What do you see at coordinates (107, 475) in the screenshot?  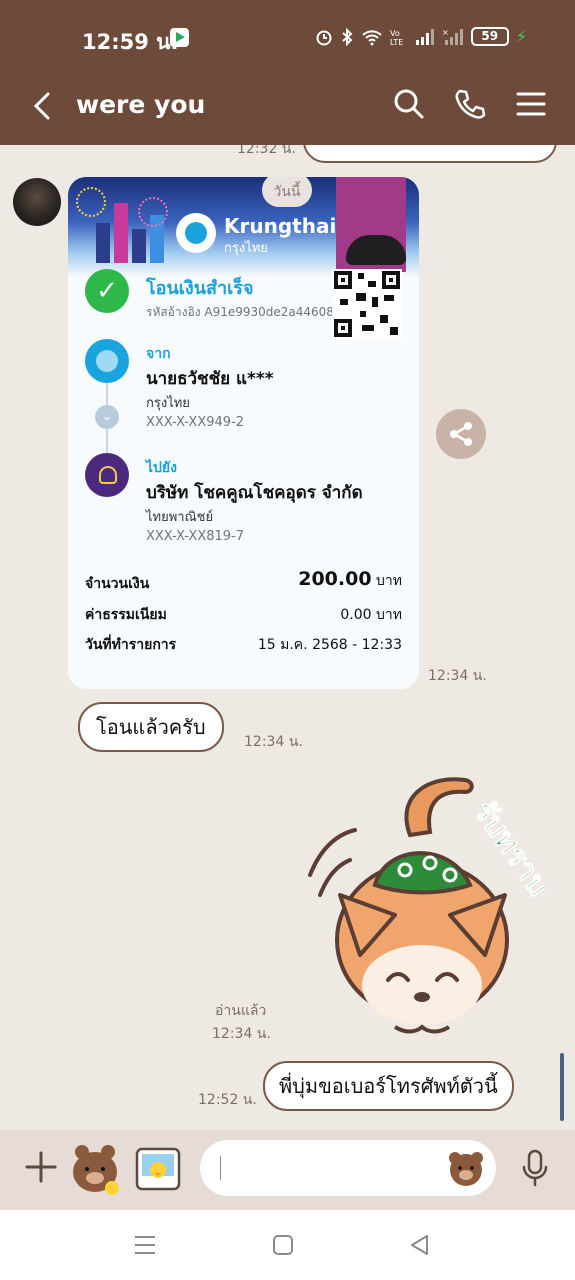 I see `scb-bank-icon` at bounding box center [107, 475].